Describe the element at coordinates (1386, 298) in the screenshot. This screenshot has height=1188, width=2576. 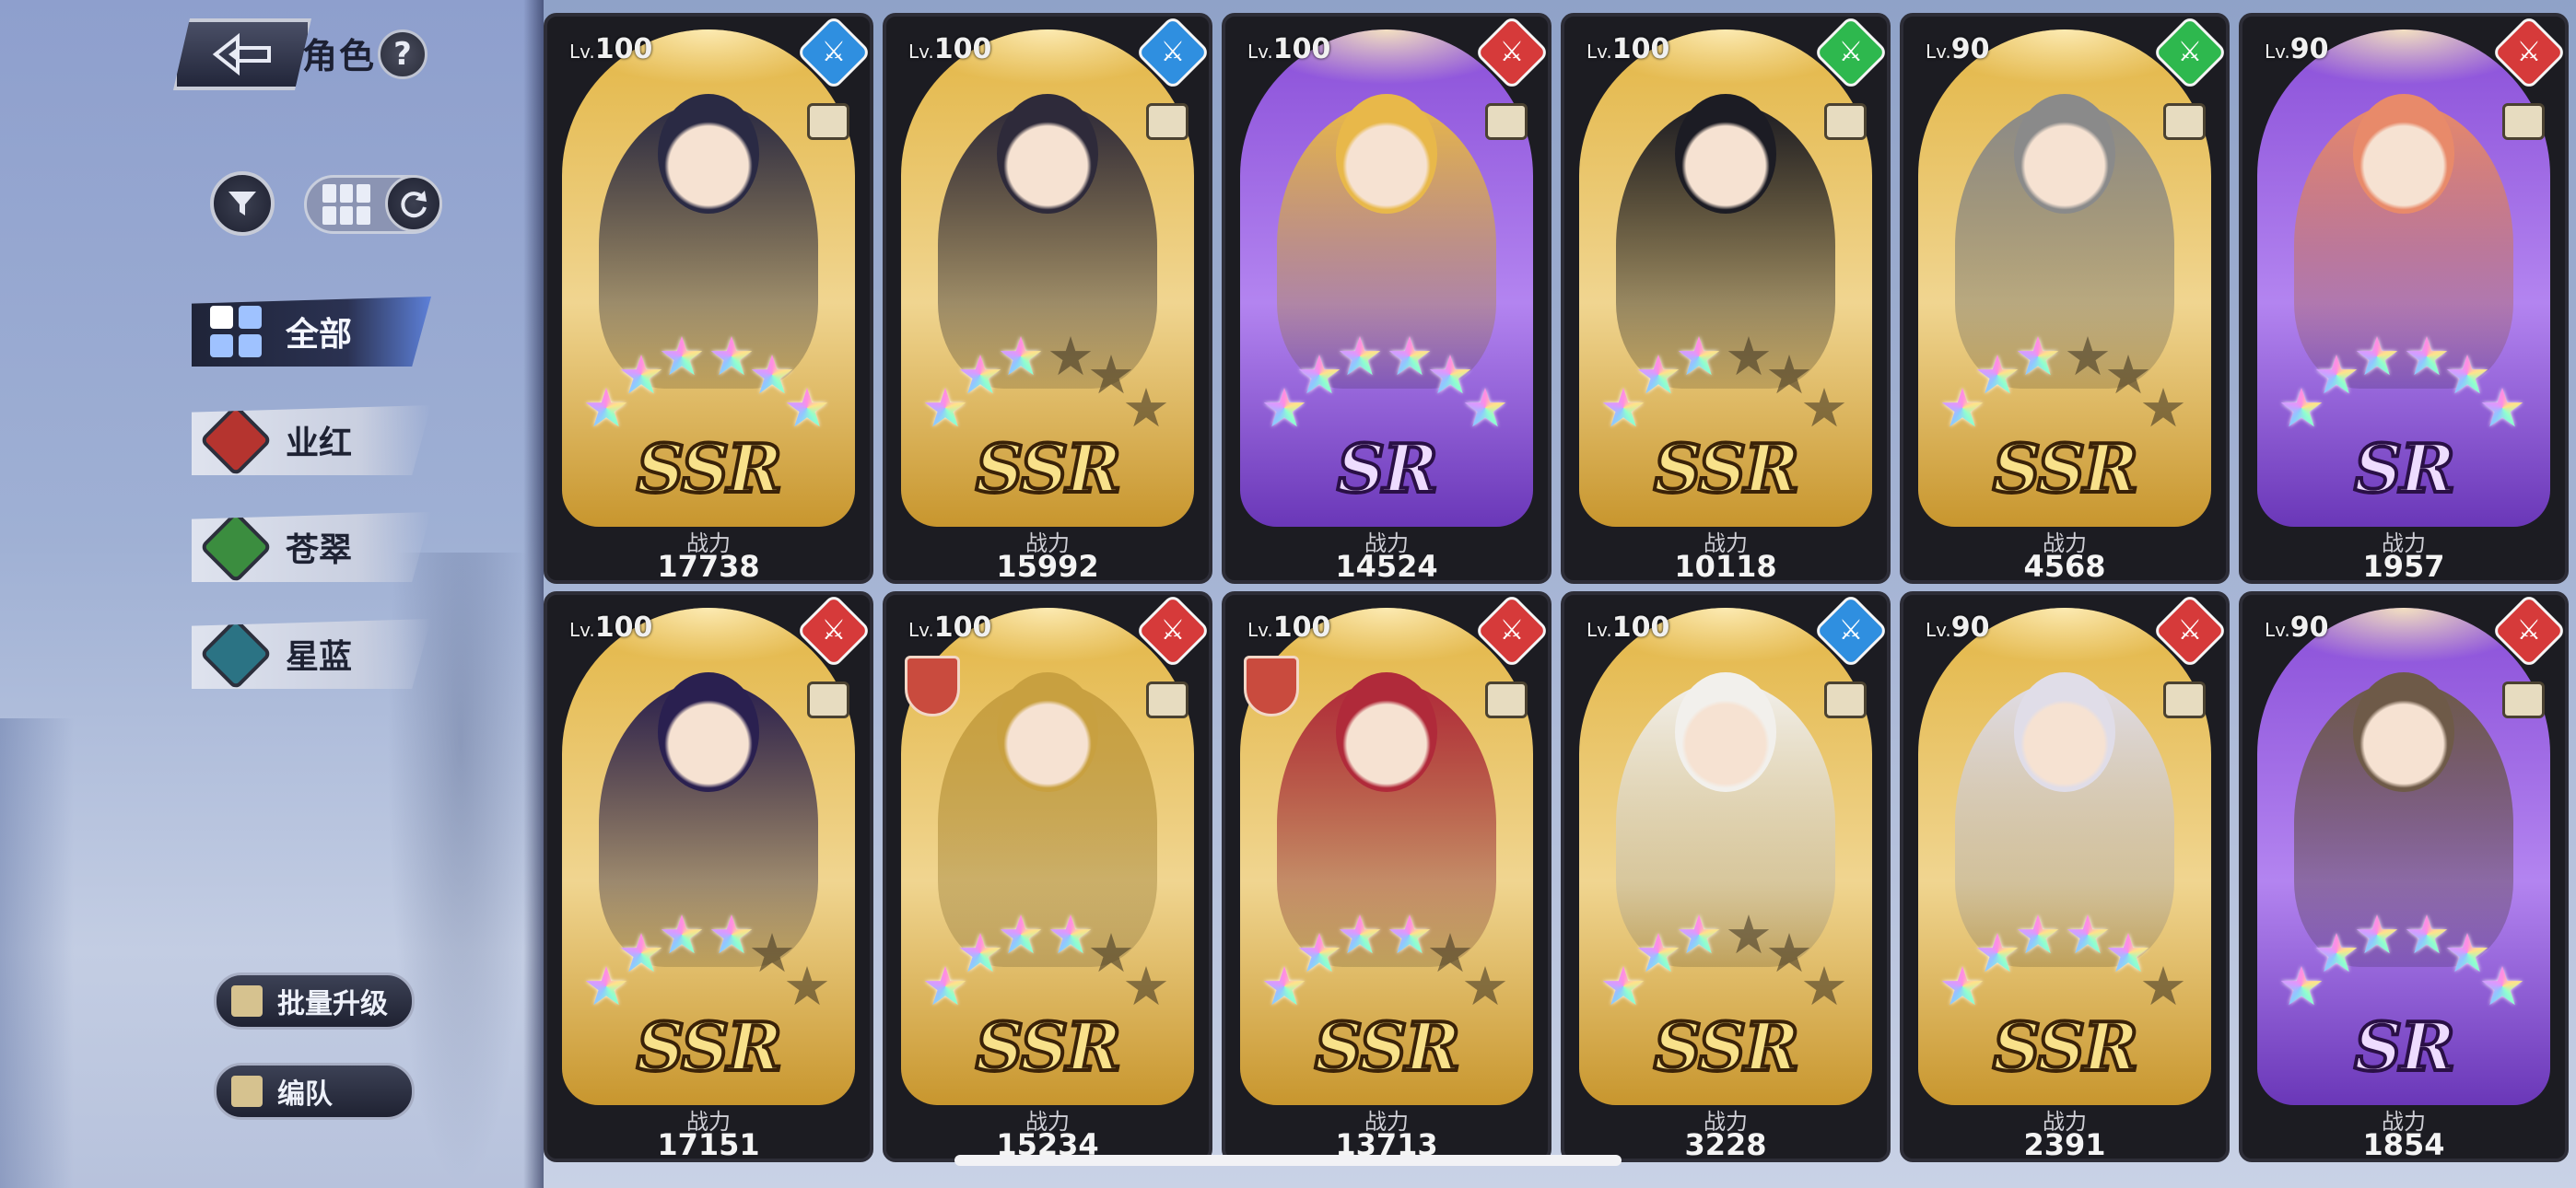
I see `character-card: Lv.100 ⚔ ★ ★ ★ ★ ★ ★ SR 战力 14524` at that location.